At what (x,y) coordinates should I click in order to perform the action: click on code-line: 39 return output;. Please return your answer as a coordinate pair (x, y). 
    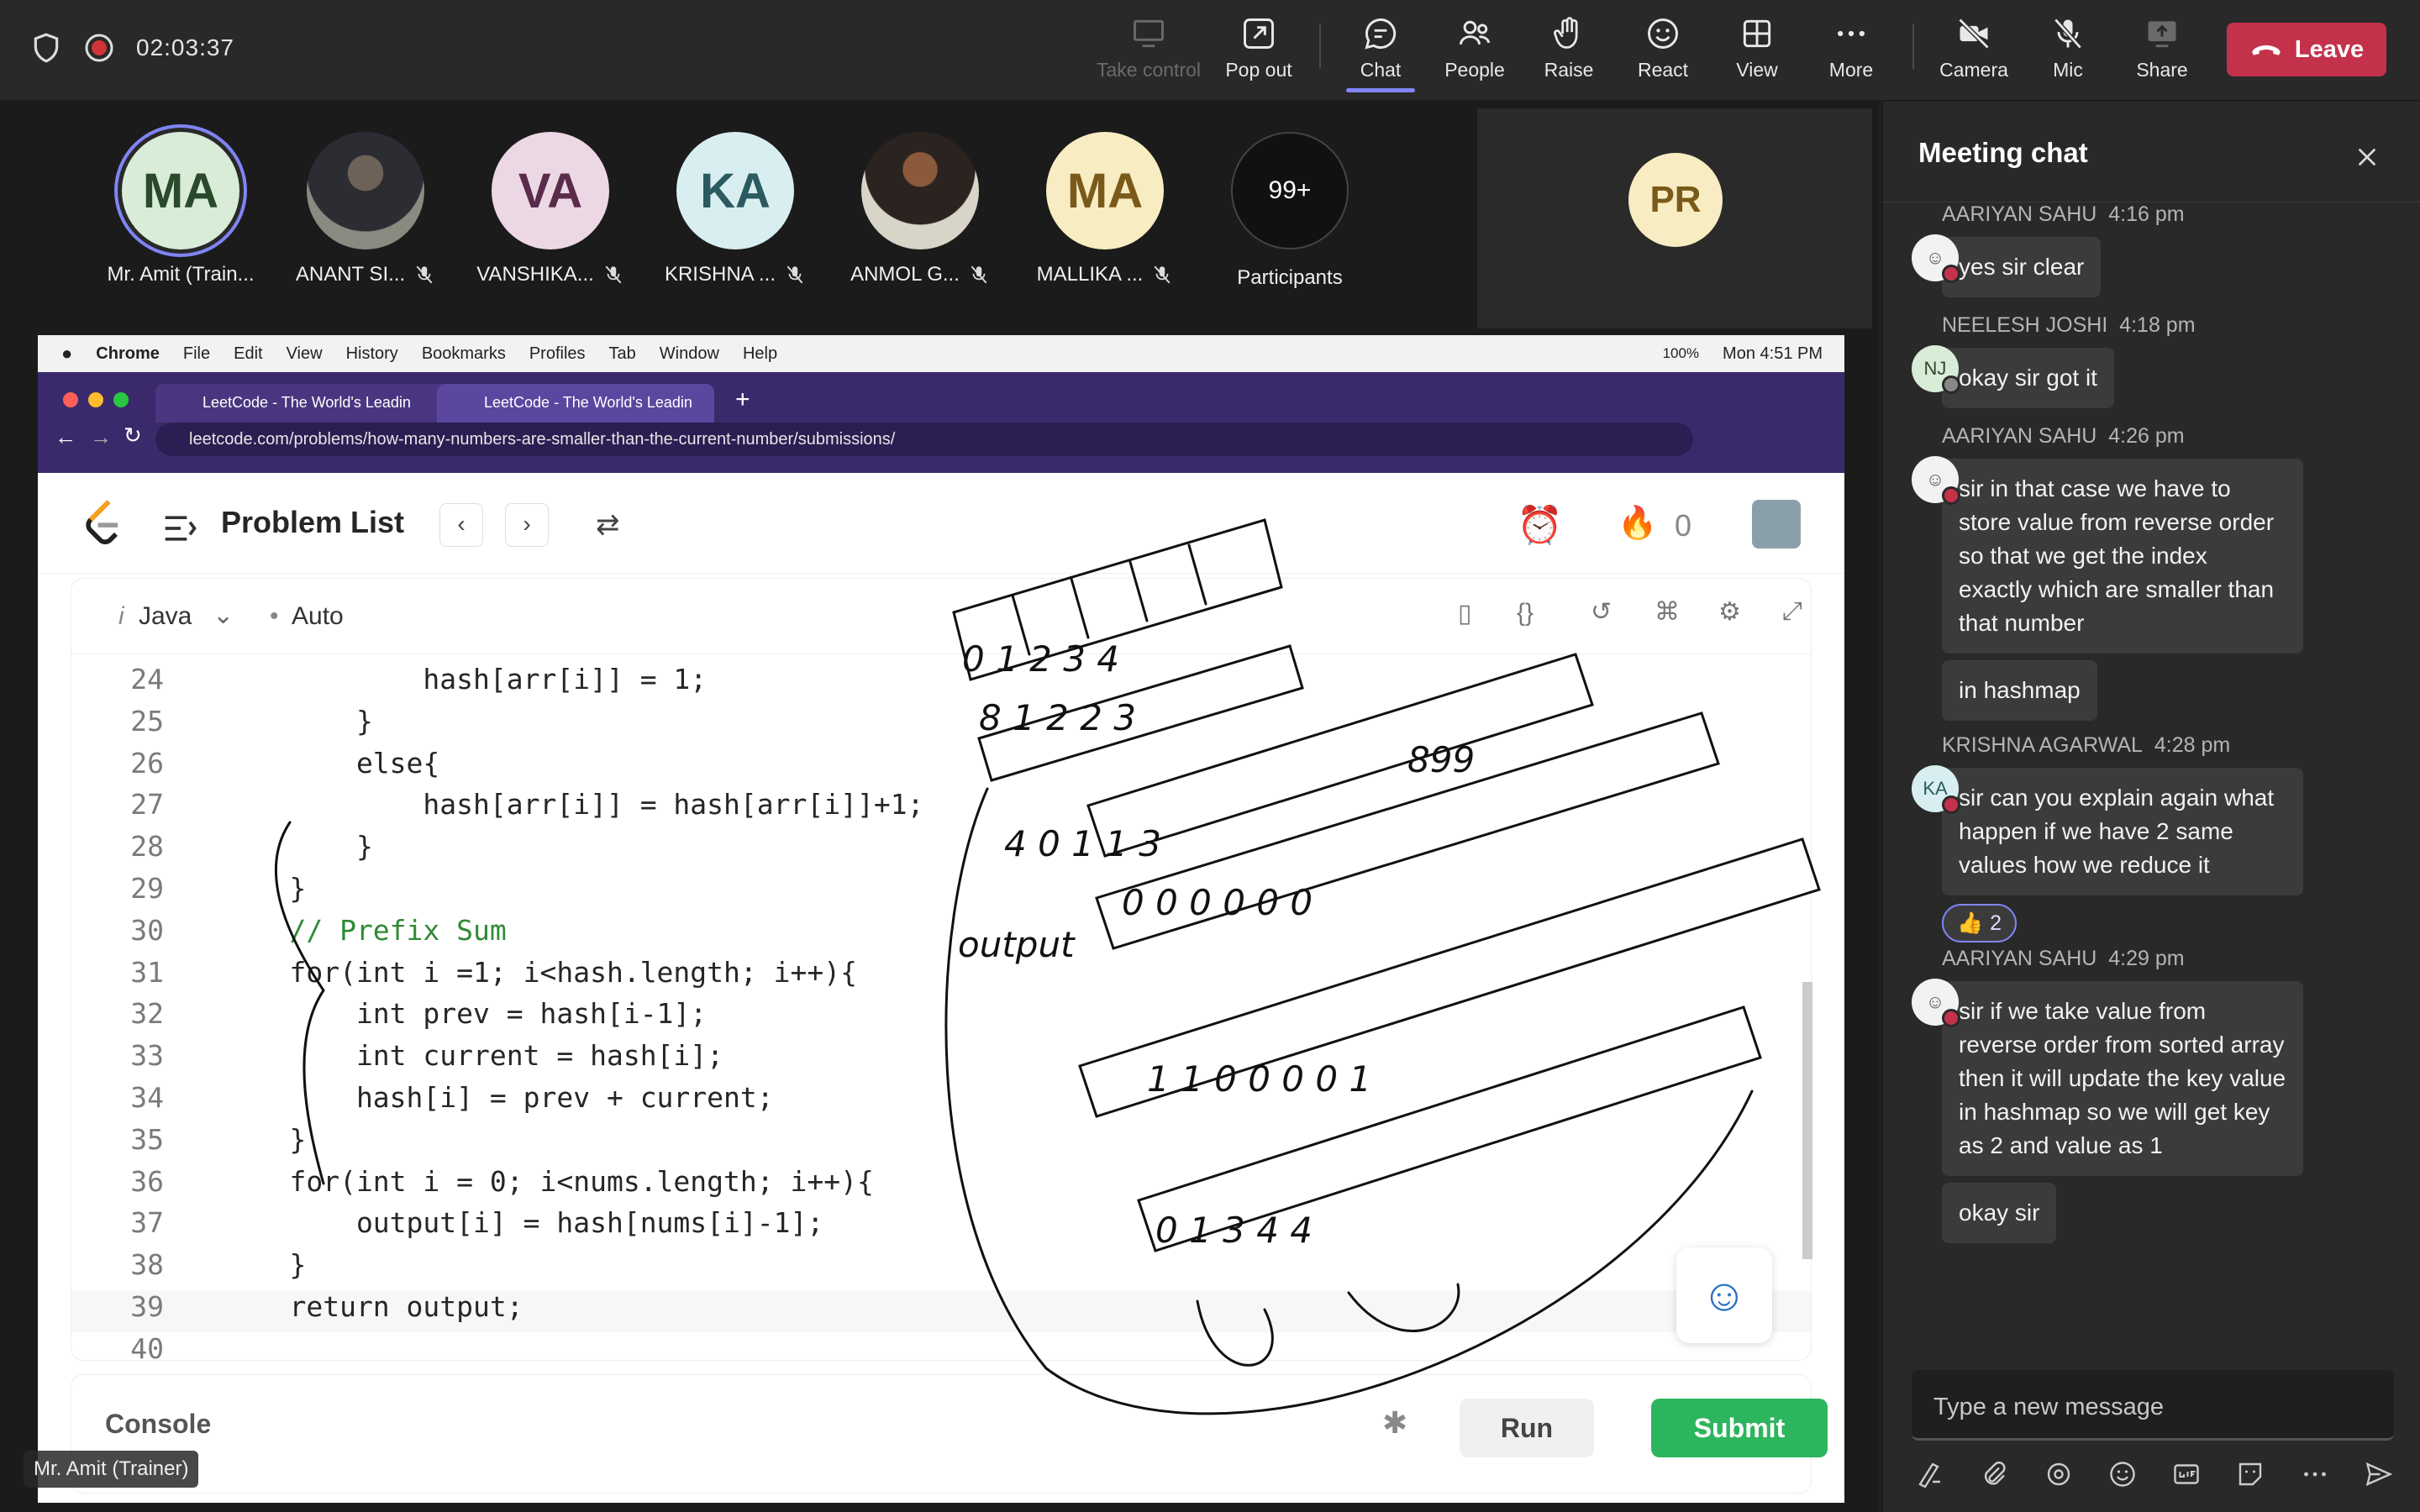
    Looking at the image, I should click on (941, 1310).